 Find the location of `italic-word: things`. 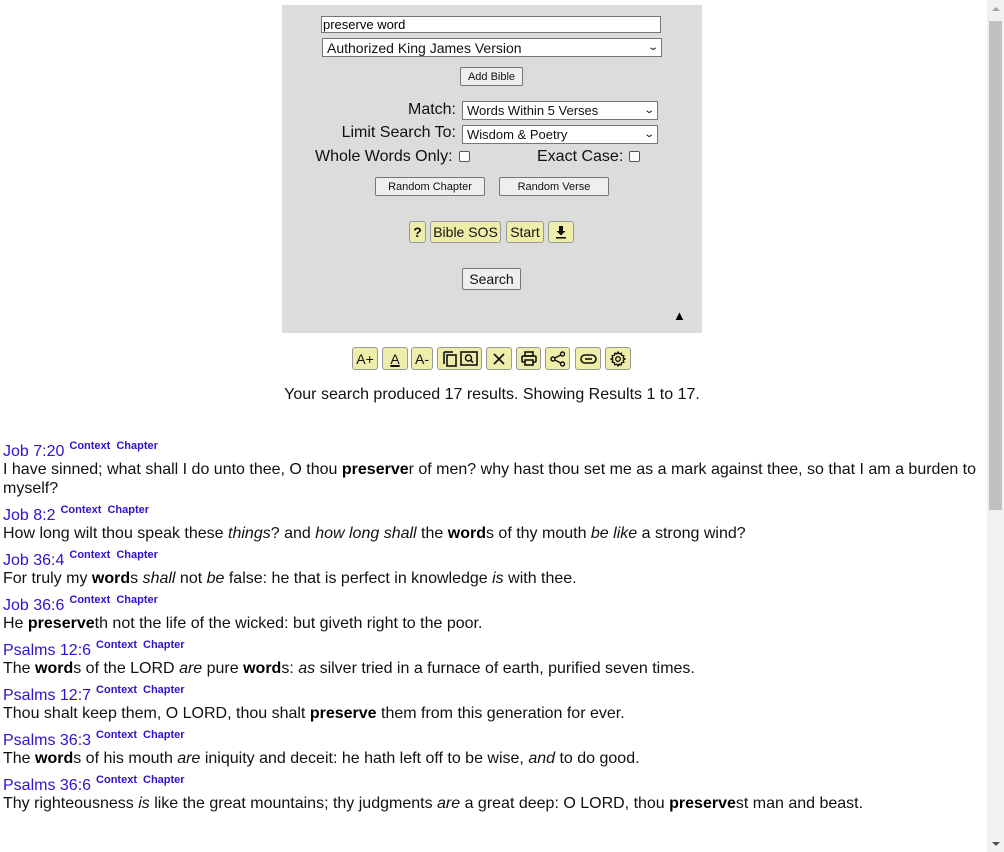

italic-word: things is located at coordinates (249, 533).